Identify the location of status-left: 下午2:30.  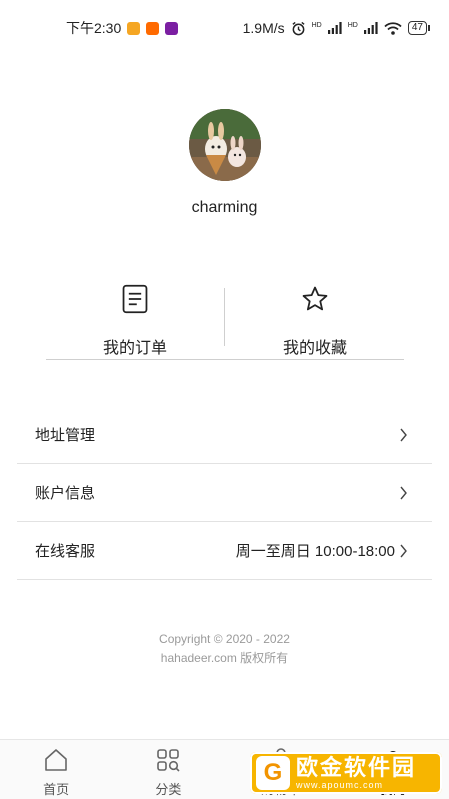
(122, 28).